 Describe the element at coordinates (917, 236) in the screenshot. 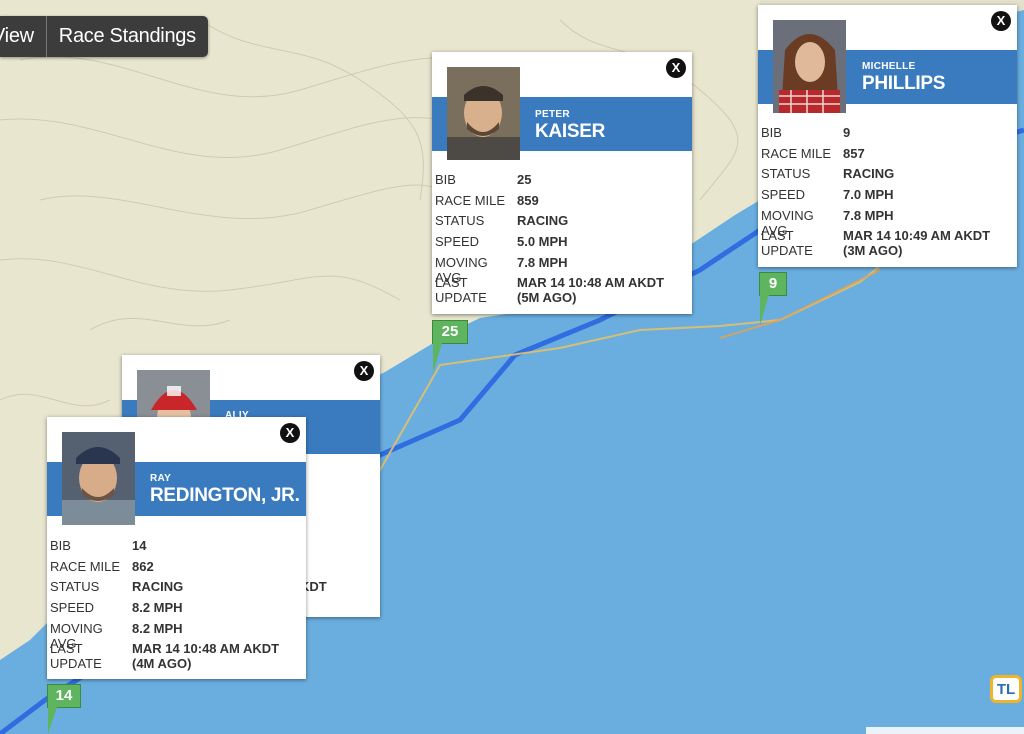

I see `last-update-time: MAR 14 10:49 AM AKDT` at that location.